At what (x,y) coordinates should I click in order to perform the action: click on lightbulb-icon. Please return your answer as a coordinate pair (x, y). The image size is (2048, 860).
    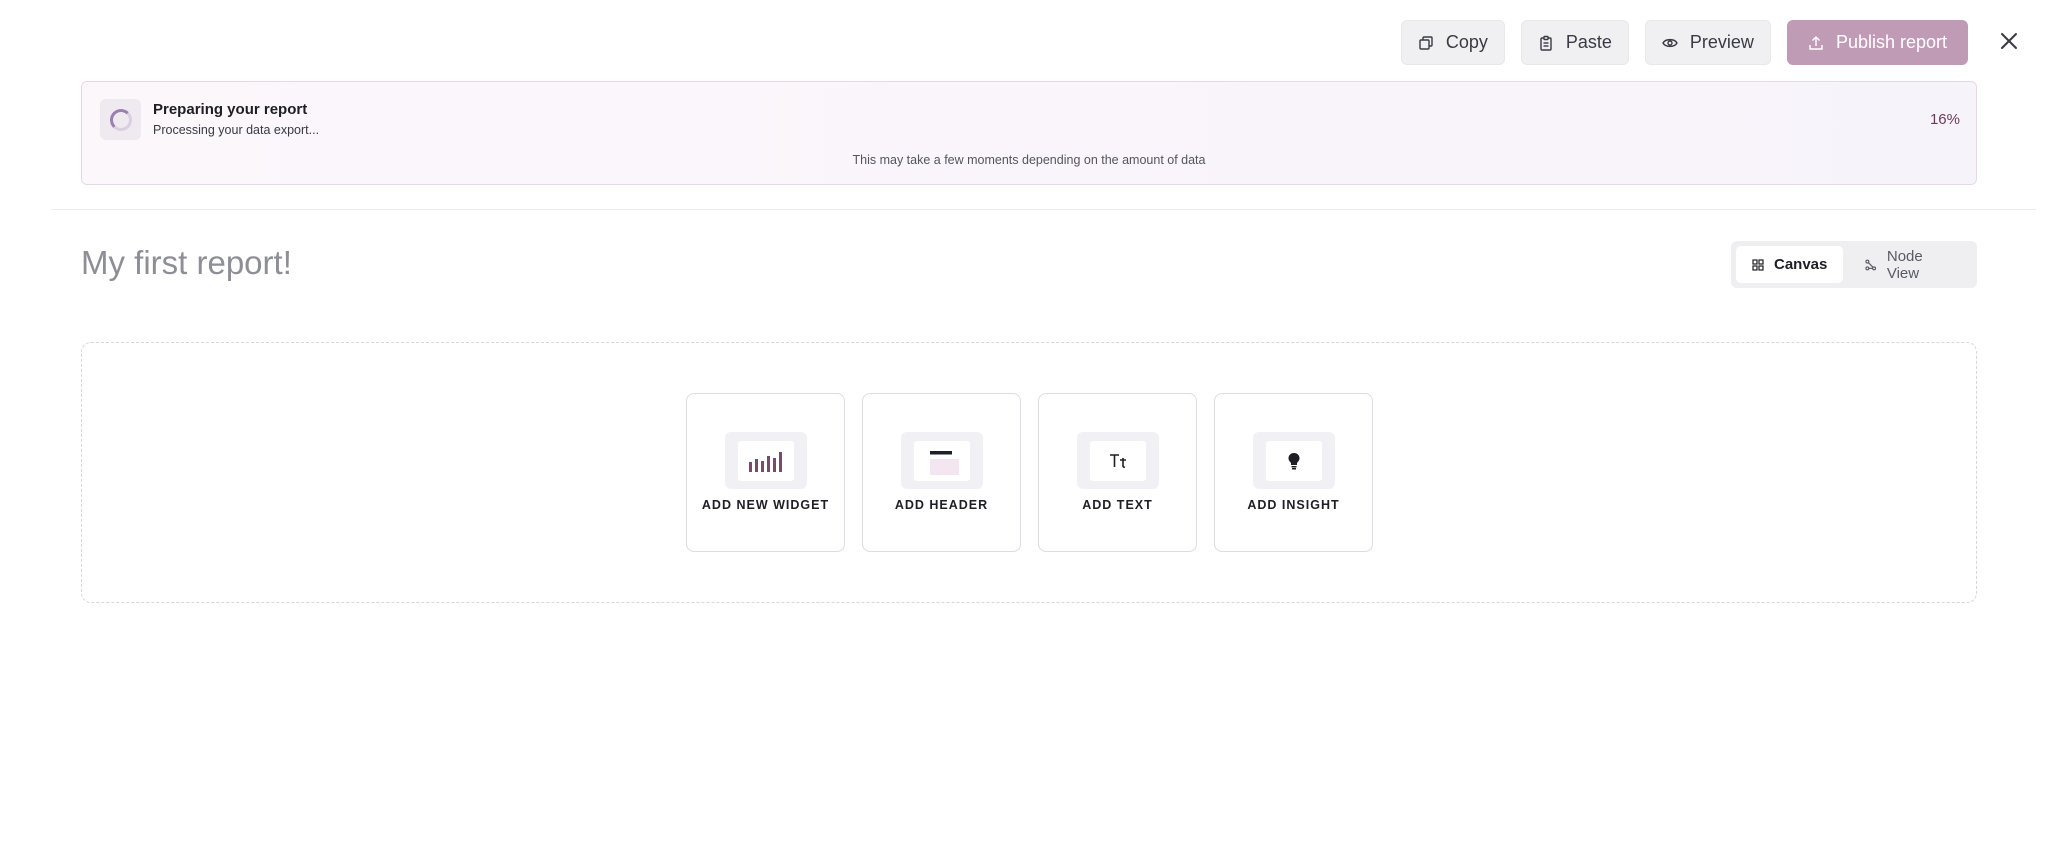
    Looking at the image, I should click on (1294, 460).